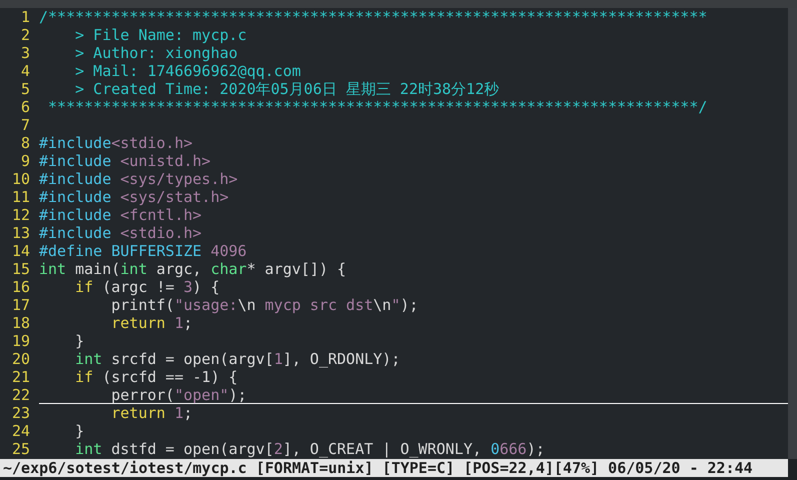 The width and height of the screenshot is (797, 480). Describe the element at coordinates (21, 359) in the screenshot. I see `line-number: 20` at that location.